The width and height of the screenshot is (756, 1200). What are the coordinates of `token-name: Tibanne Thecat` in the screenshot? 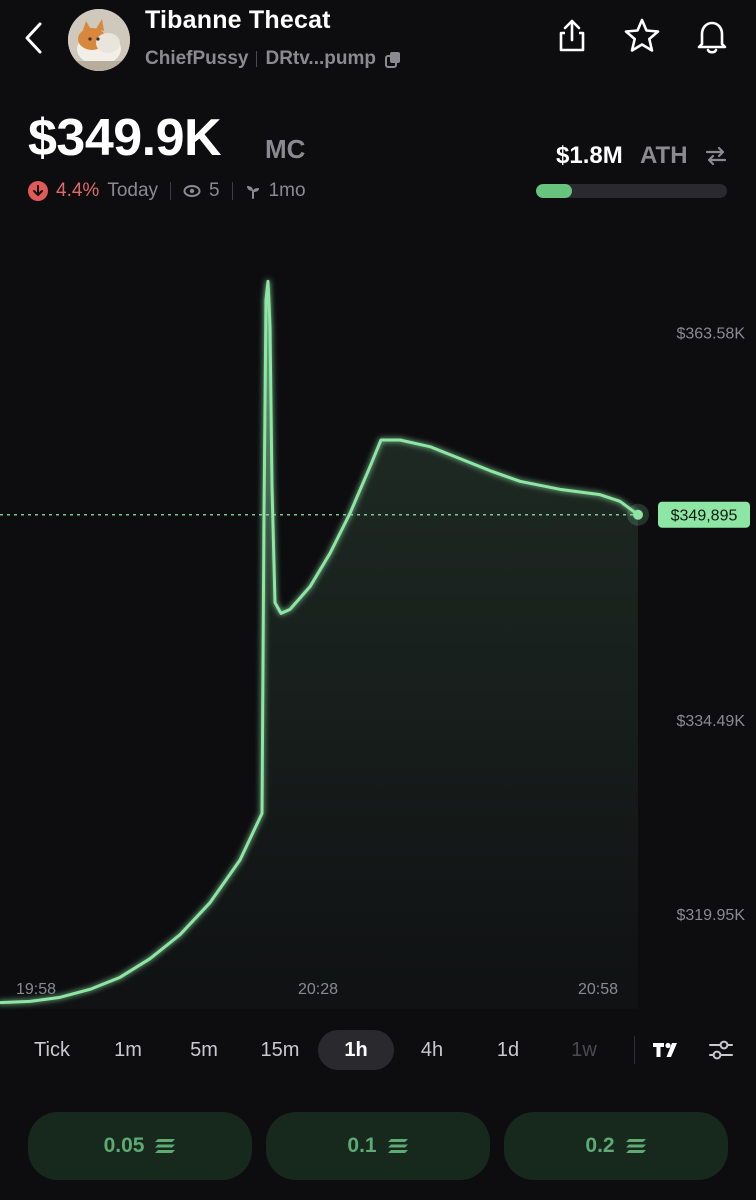 It's located at (238, 20).